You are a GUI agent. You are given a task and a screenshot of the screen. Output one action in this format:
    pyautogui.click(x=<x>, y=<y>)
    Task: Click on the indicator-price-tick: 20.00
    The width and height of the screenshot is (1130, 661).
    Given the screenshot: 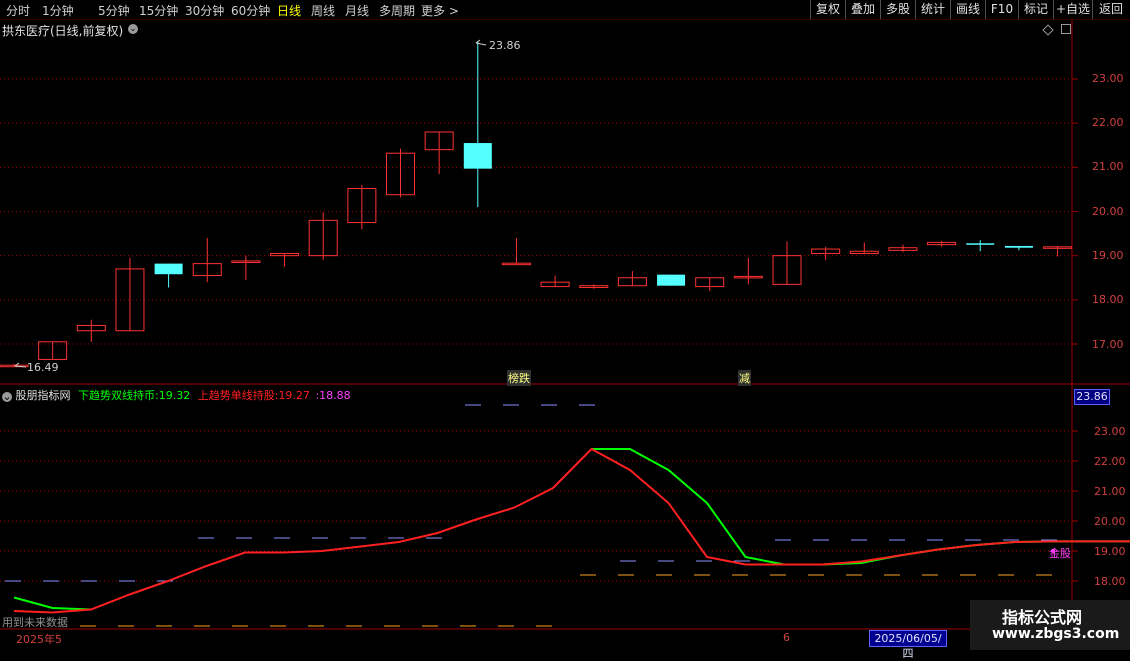 What is the action you would take?
    pyautogui.click(x=1110, y=521)
    